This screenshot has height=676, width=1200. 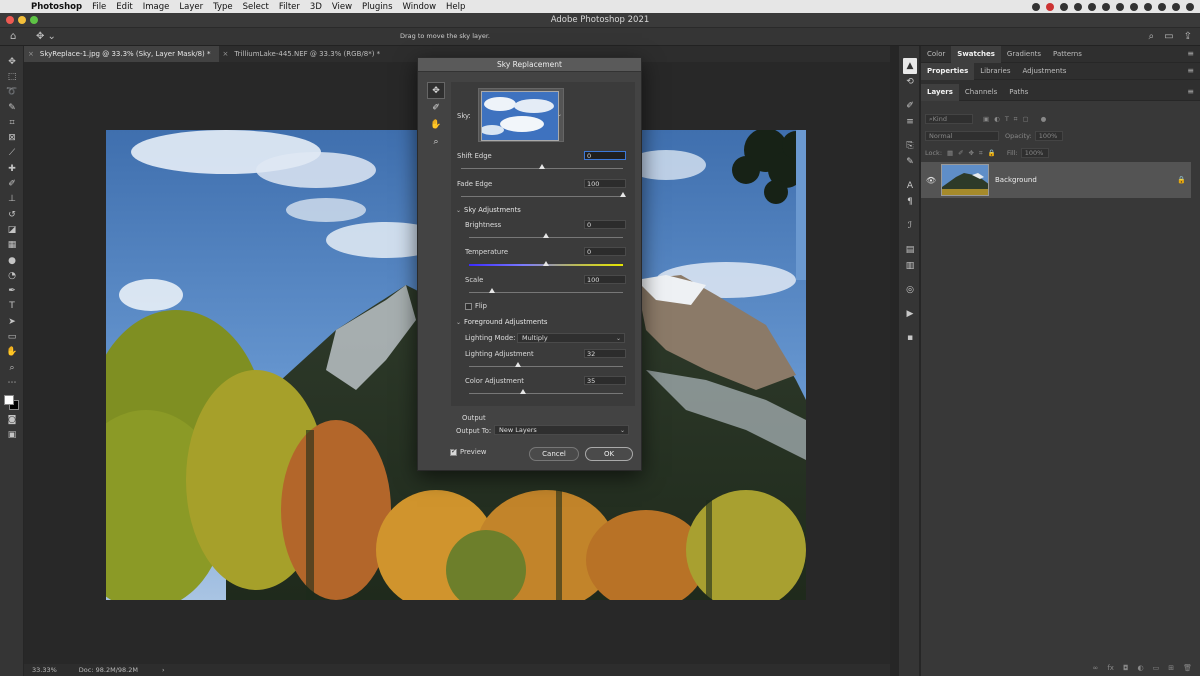 I want to click on control-center-icon, so click(x=1190, y=6).